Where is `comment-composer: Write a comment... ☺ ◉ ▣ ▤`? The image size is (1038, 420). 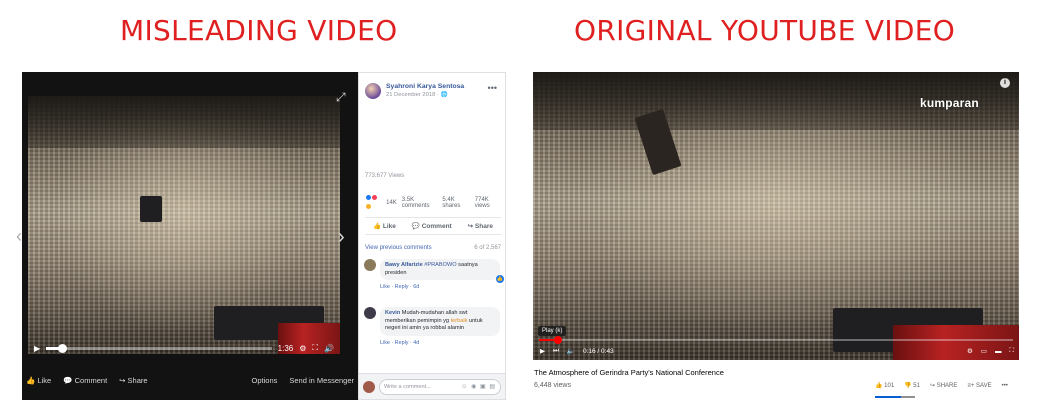 comment-composer: Write a comment... ☺ ◉ ▣ ▤ is located at coordinates (432, 386).